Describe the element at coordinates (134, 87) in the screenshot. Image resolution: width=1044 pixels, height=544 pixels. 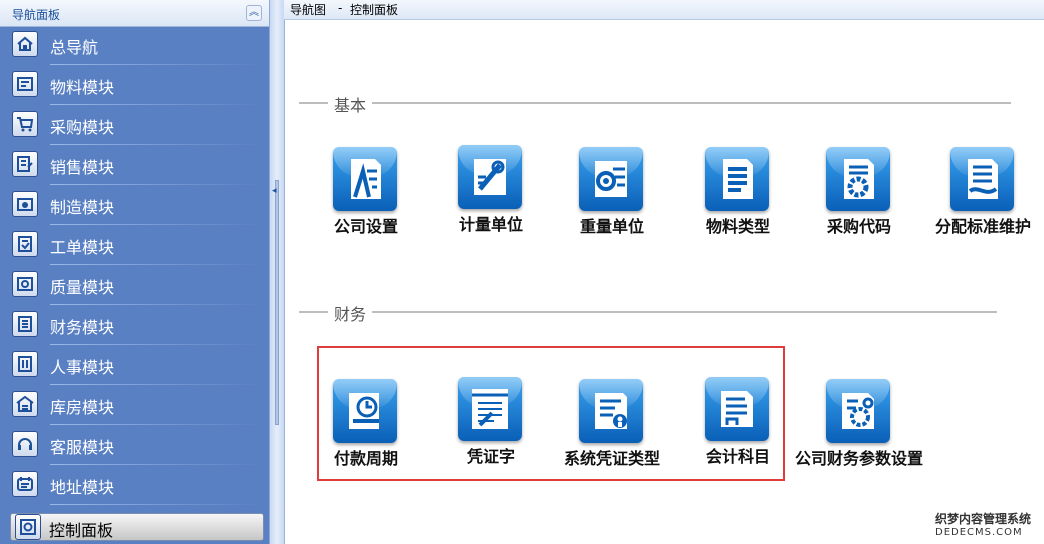
I see `nav-item-material: 物料模块` at that location.